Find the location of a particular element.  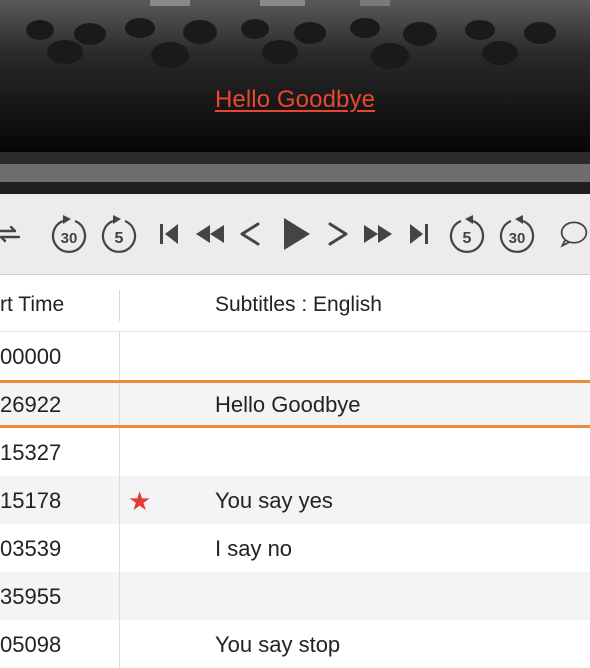

table-header: rt Time Subtitles : English is located at coordinates (295, 304).